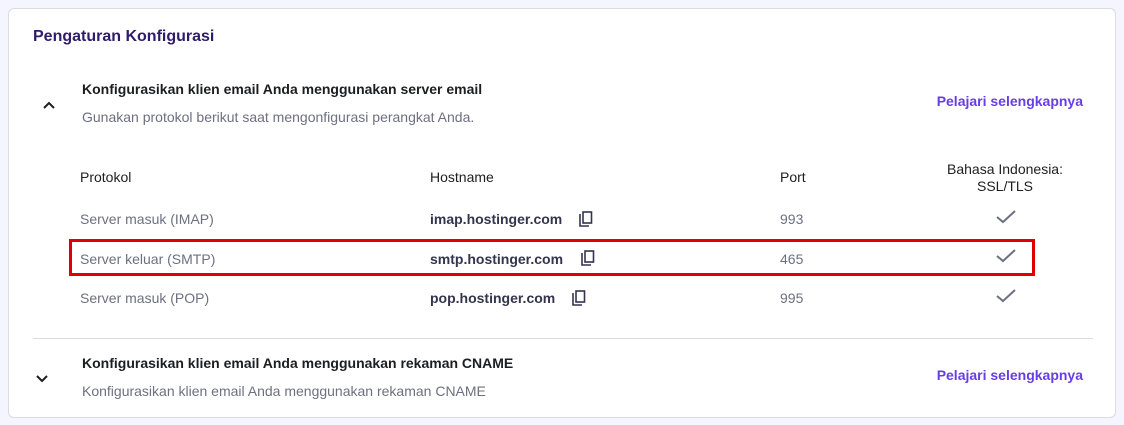 This screenshot has width=1124, height=425. Describe the element at coordinates (563, 338) in the screenshot. I see `section-divider` at that location.